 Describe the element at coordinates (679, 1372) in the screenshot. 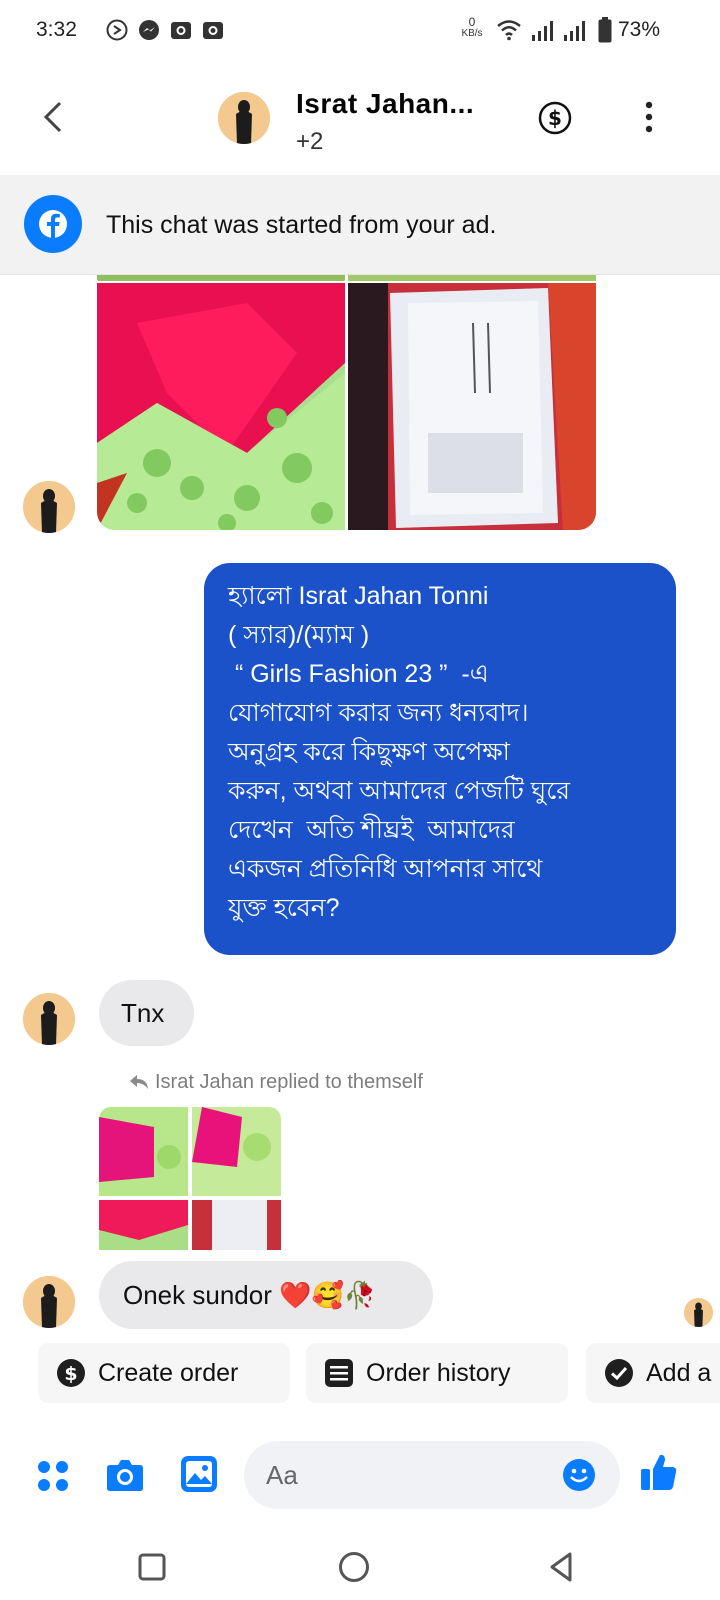

I see `add-action-label: Add a` at that location.